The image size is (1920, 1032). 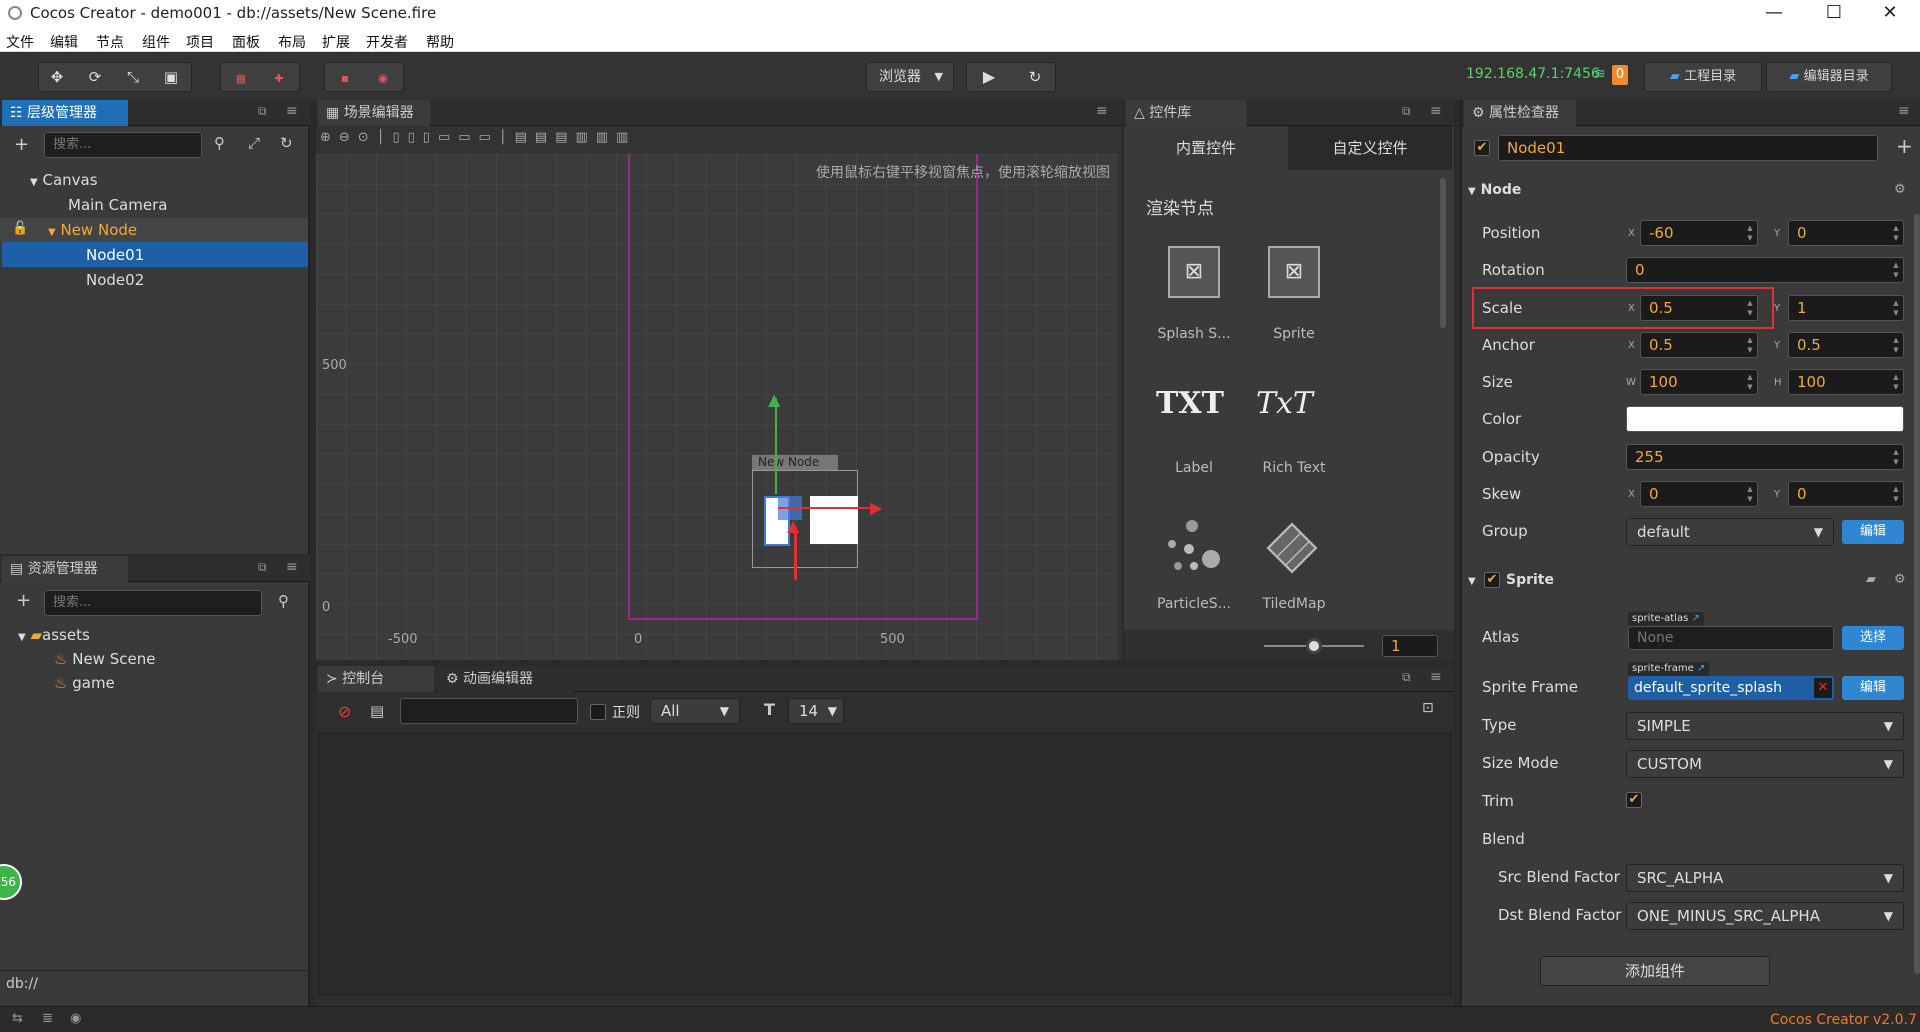 I want to click on rotation-input: 0 ▲ ▼, so click(x=1765, y=270).